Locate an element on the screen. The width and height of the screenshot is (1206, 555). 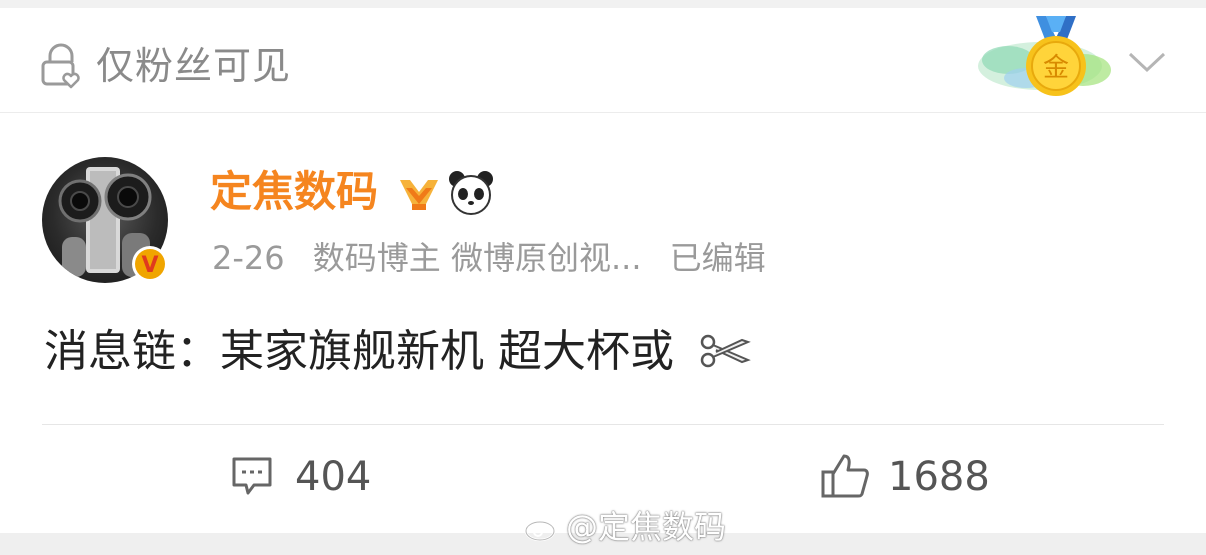
visibility-label: 仅粉丝可见 is located at coordinates (194, 66).